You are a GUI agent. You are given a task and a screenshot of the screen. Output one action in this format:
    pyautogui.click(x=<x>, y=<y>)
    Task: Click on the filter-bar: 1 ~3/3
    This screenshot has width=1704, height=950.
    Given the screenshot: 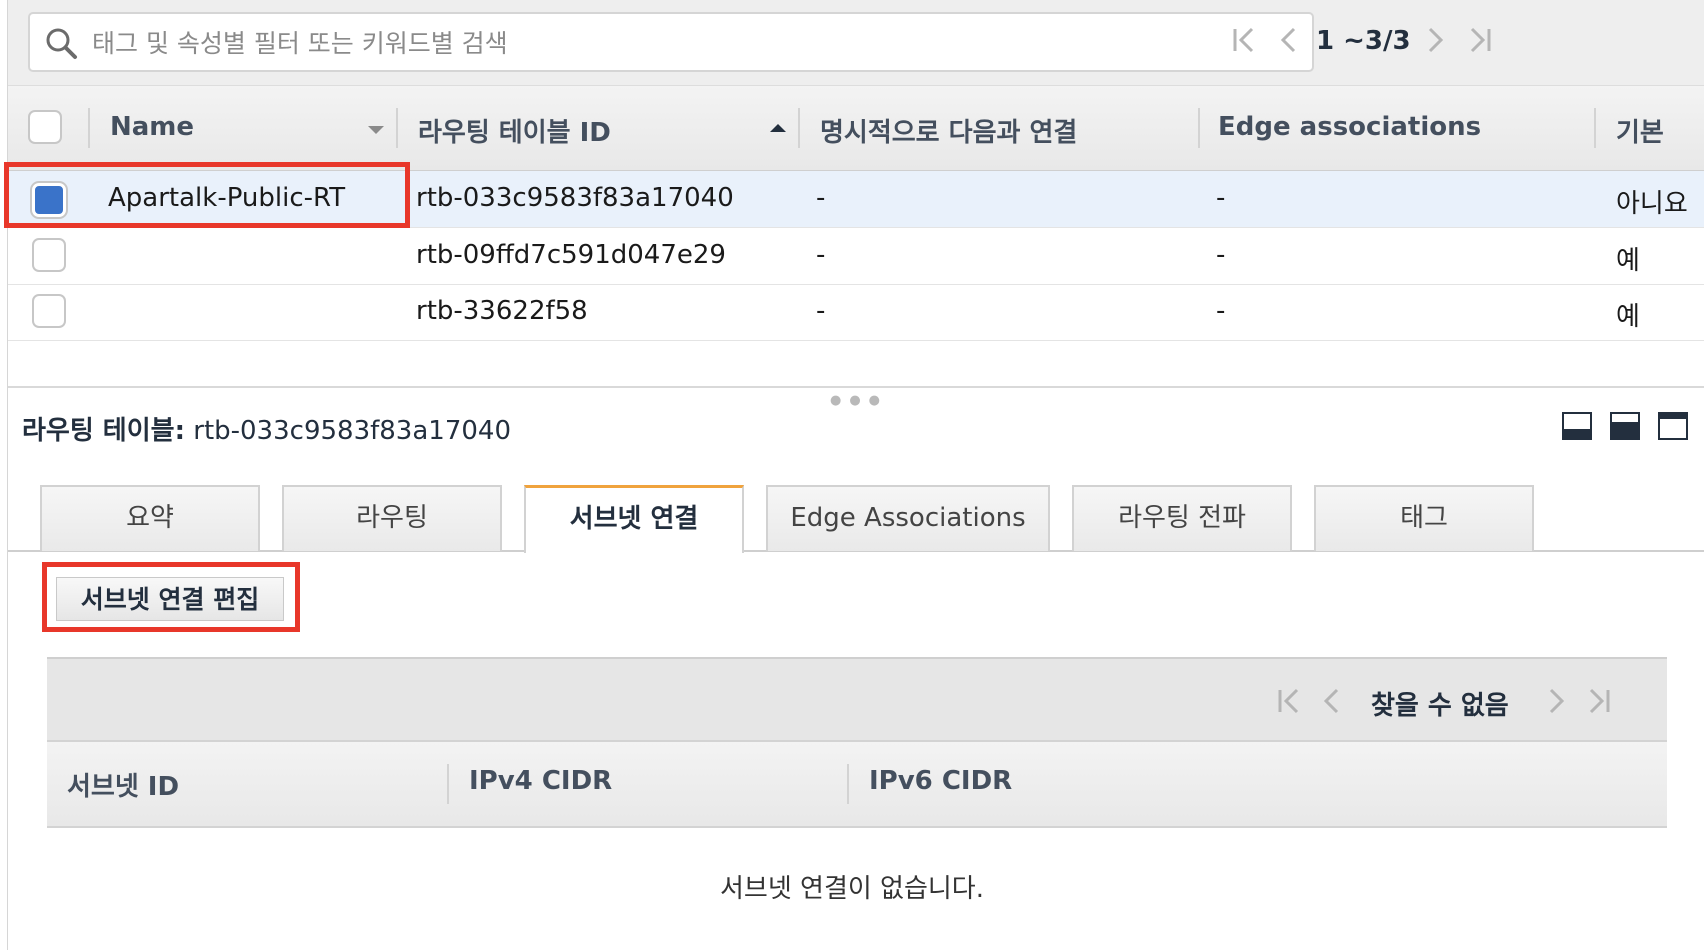 What is the action you would take?
    pyautogui.click(x=856, y=43)
    